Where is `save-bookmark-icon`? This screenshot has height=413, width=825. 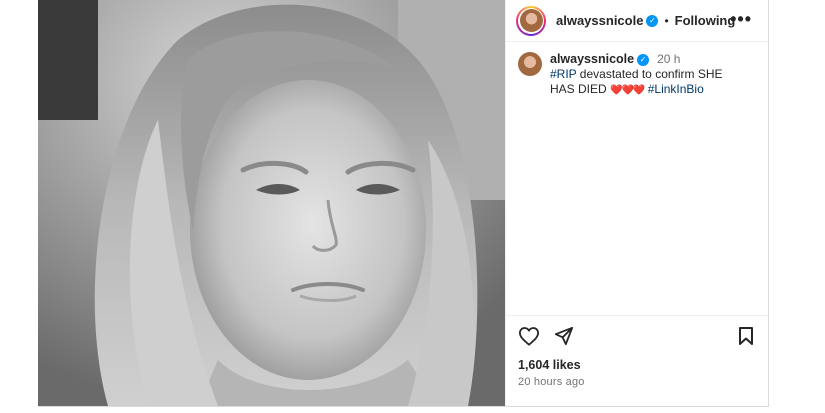 save-bookmark-icon is located at coordinates (746, 336).